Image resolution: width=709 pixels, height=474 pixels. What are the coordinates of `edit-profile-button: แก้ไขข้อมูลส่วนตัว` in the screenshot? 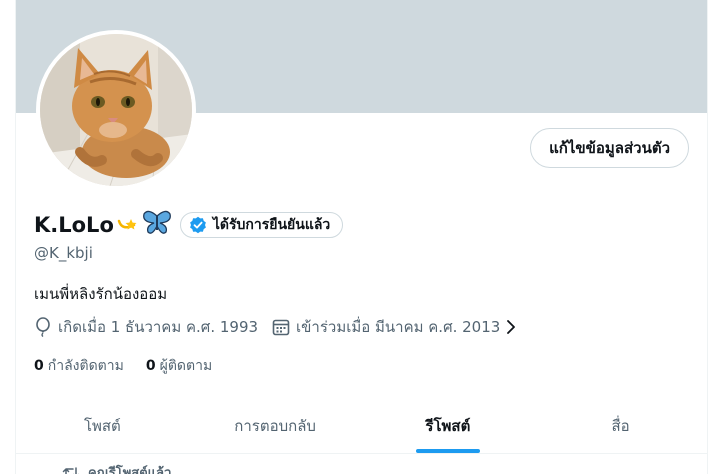 It's located at (609, 148).